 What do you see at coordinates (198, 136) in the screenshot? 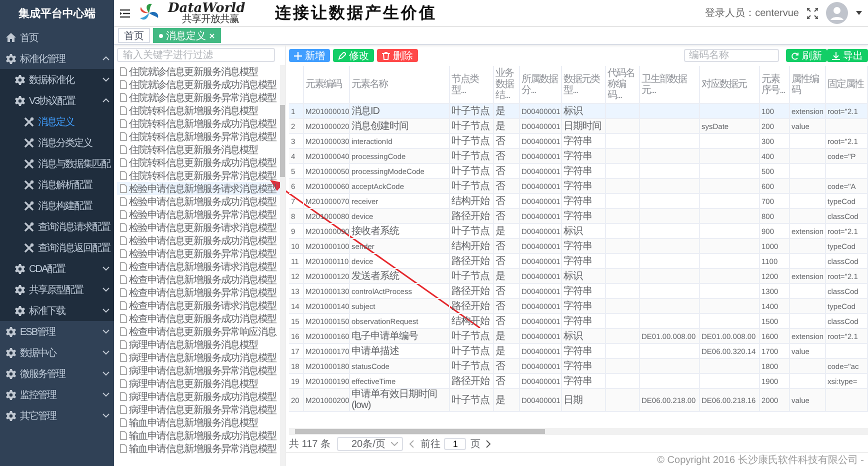
I see `tree-item: 住院转科信息新增服务异常消息模型` at bounding box center [198, 136].